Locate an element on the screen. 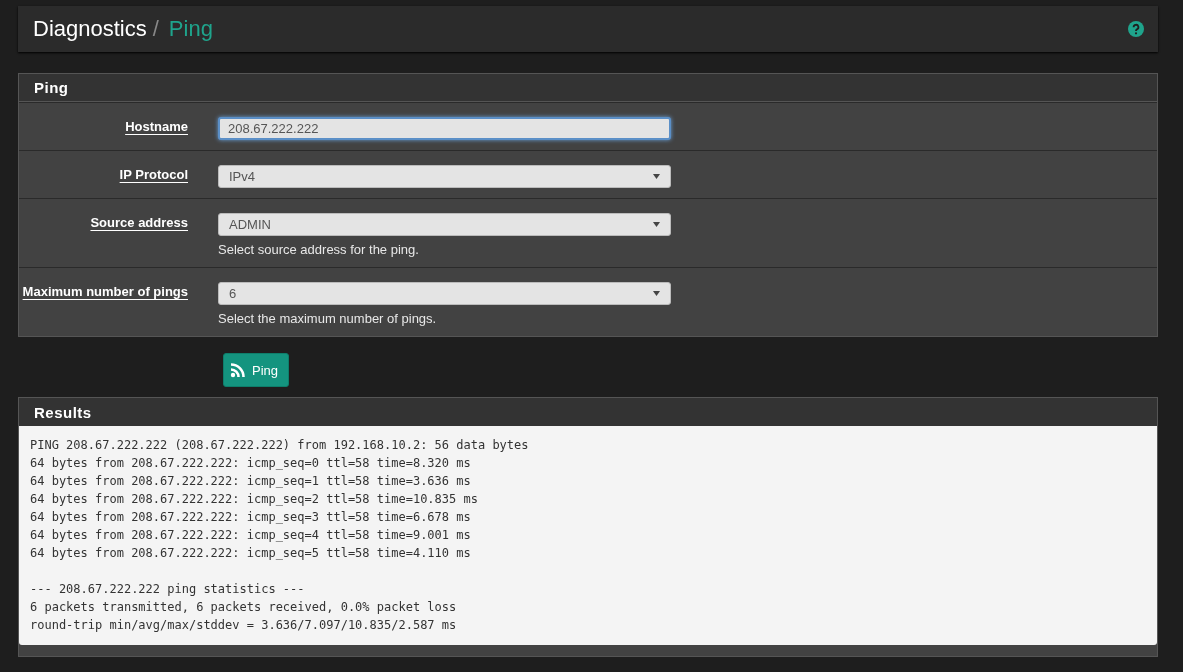 Image resolution: width=1183 pixels, height=672 pixels. field-label: Source address is located at coordinates (139, 222).